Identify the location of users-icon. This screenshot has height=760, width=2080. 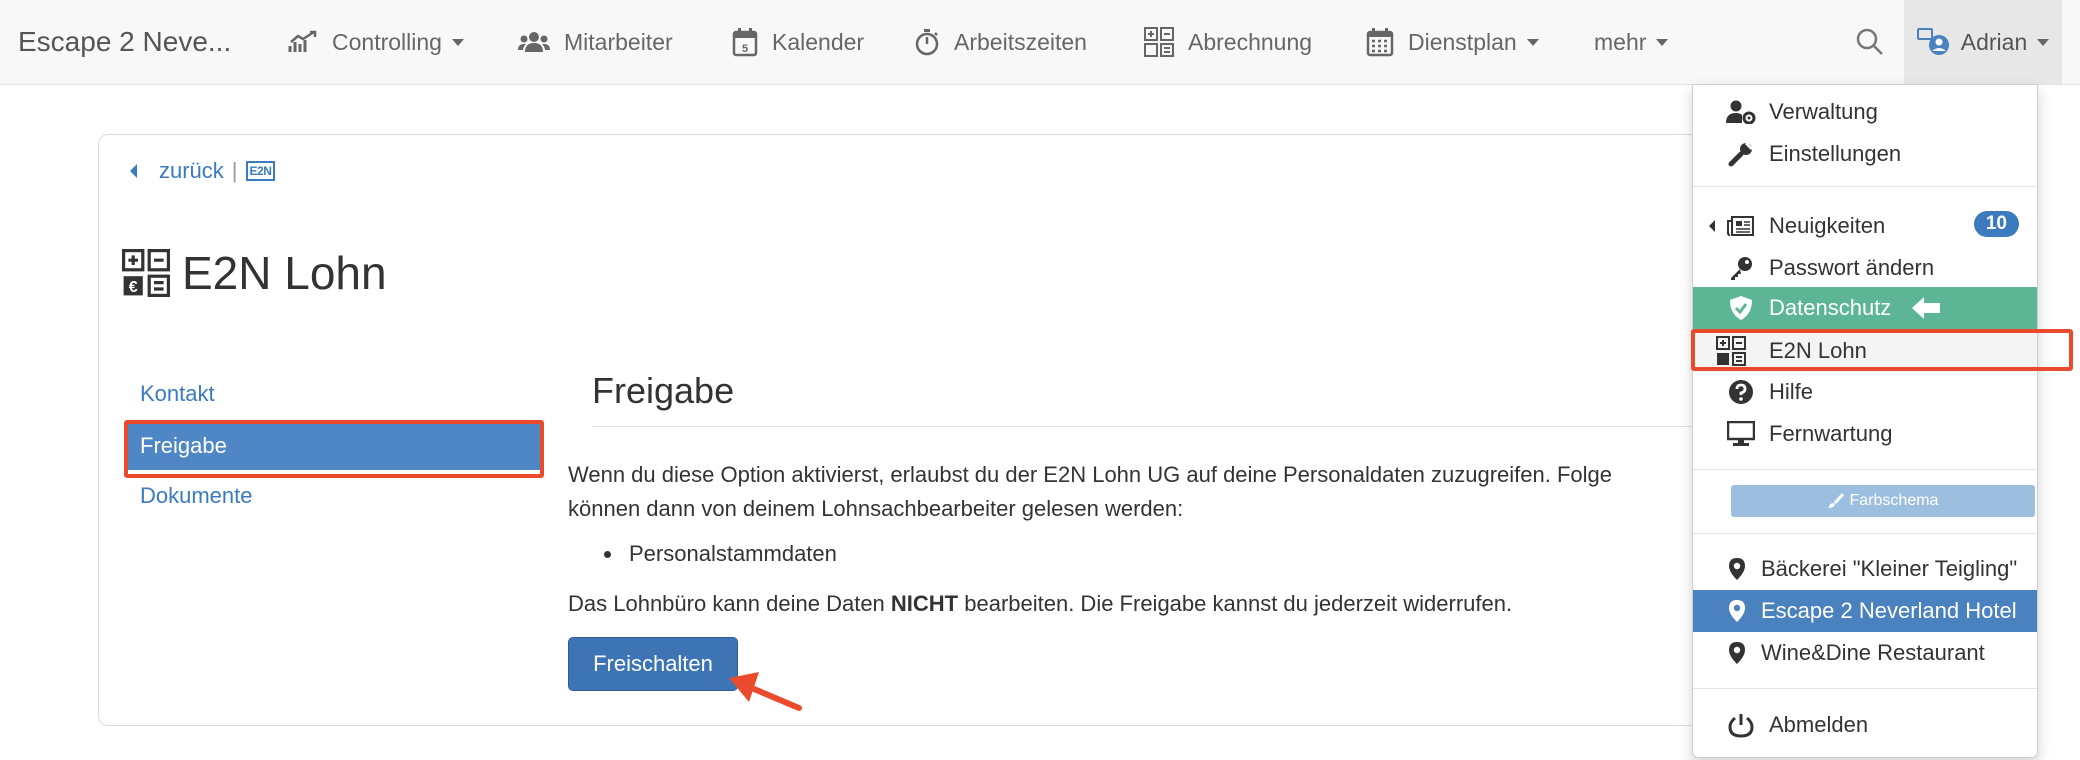
(534, 42).